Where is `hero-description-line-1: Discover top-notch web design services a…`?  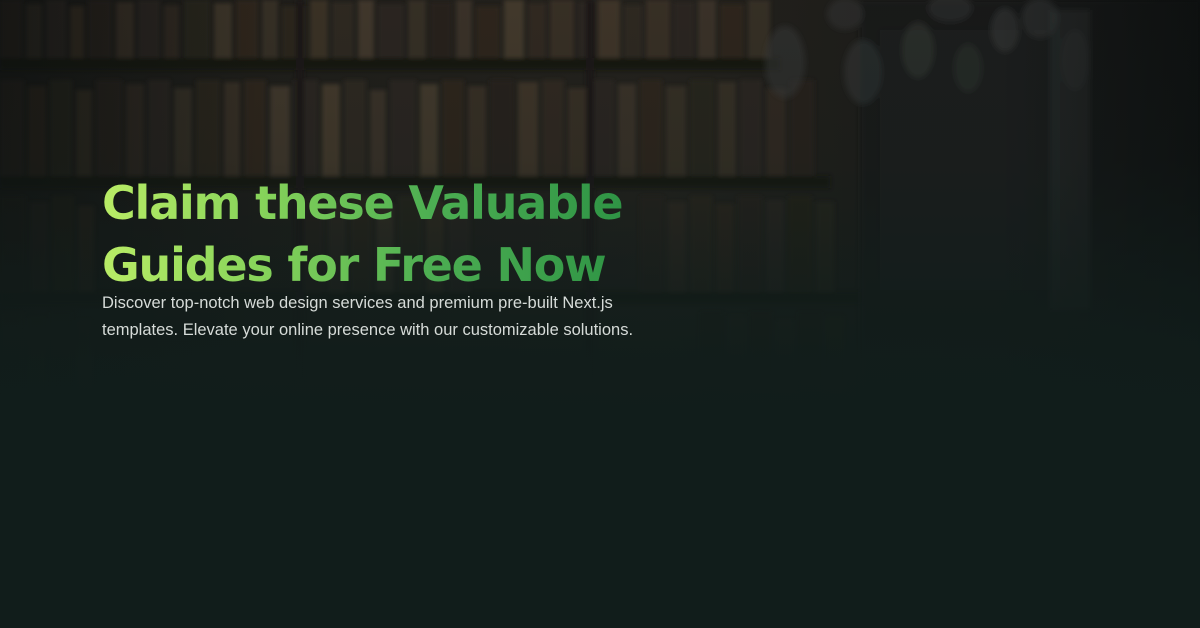 hero-description-line-1: Discover top-notch web design services a… is located at coordinates (357, 303).